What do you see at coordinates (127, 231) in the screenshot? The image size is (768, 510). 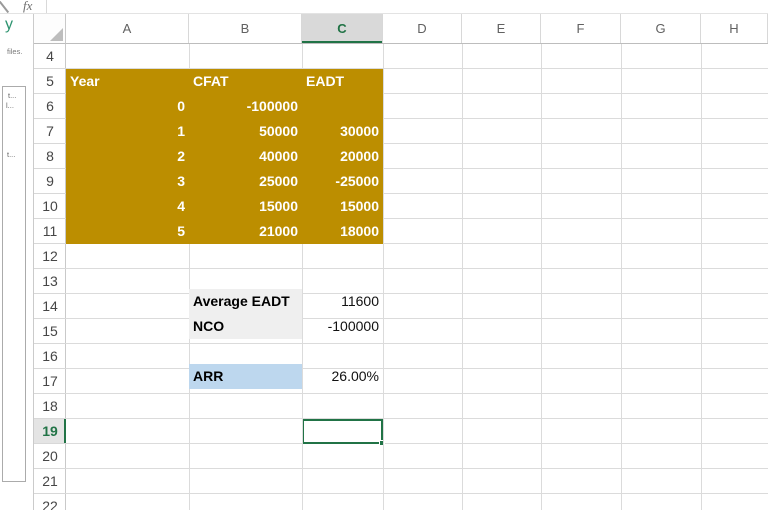 I see `table-cell-year: 5` at bounding box center [127, 231].